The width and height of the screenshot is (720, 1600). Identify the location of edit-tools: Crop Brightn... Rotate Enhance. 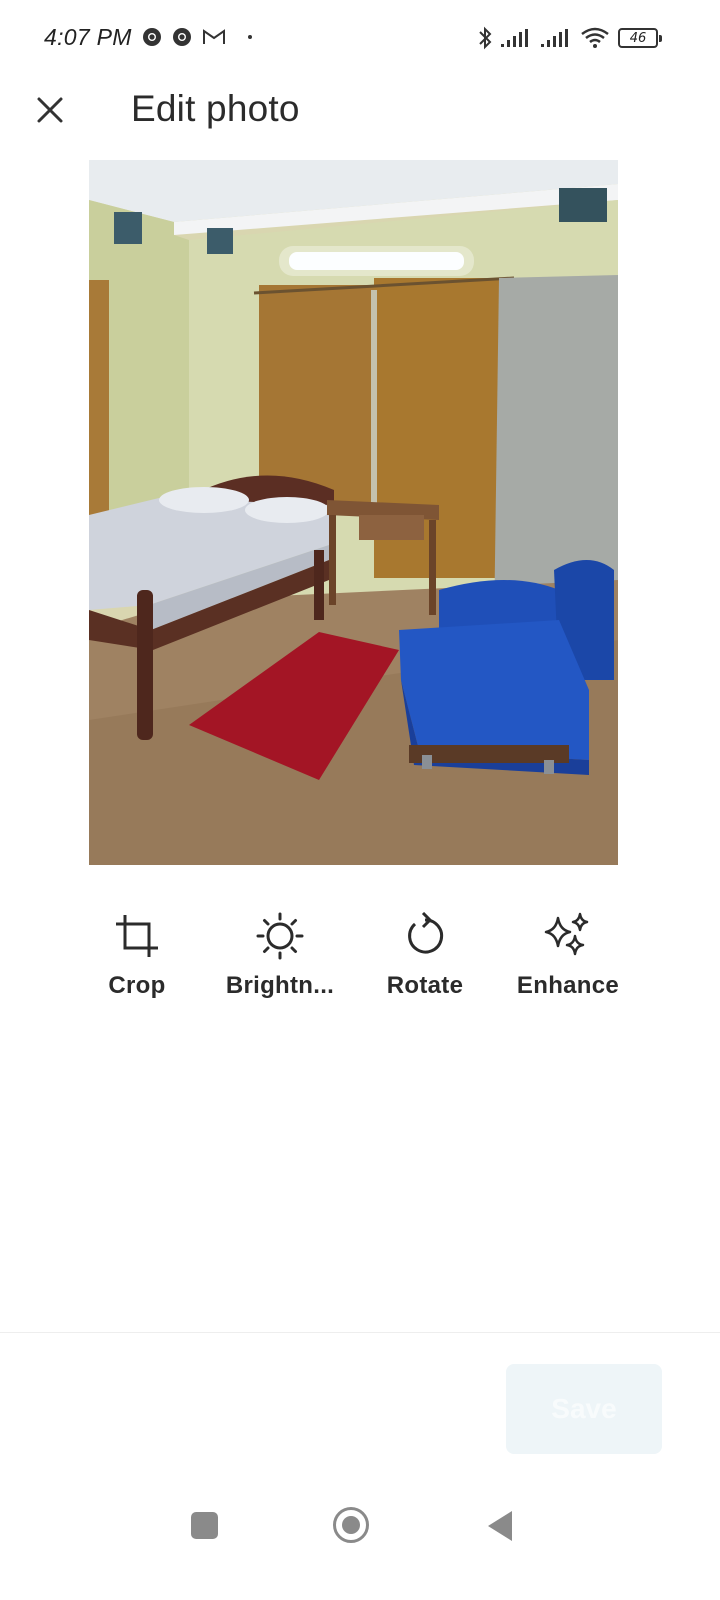
(365, 958).